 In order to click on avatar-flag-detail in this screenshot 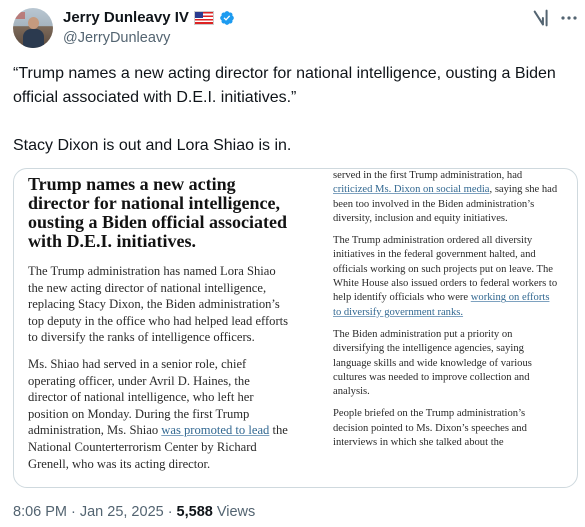, I will do `click(20, 15)`.